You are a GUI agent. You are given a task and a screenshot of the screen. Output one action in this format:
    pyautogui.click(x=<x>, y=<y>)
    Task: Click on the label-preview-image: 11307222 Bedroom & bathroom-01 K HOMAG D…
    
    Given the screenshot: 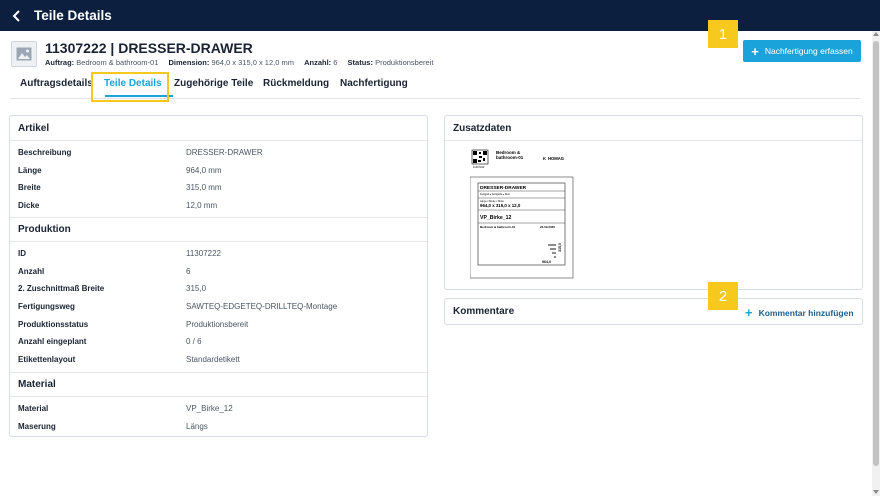 What is the action you would take?
    pyautogui.click(x=522, y=214)
    